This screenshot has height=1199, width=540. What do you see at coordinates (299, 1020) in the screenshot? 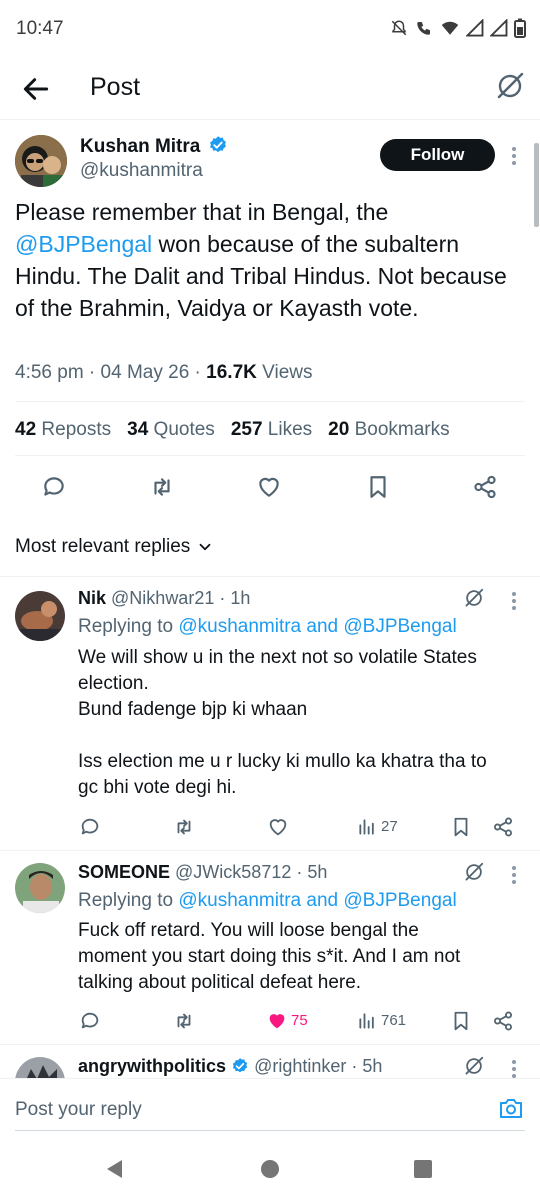
I see `likes-count: 75` at bounding box center [299, 1020].